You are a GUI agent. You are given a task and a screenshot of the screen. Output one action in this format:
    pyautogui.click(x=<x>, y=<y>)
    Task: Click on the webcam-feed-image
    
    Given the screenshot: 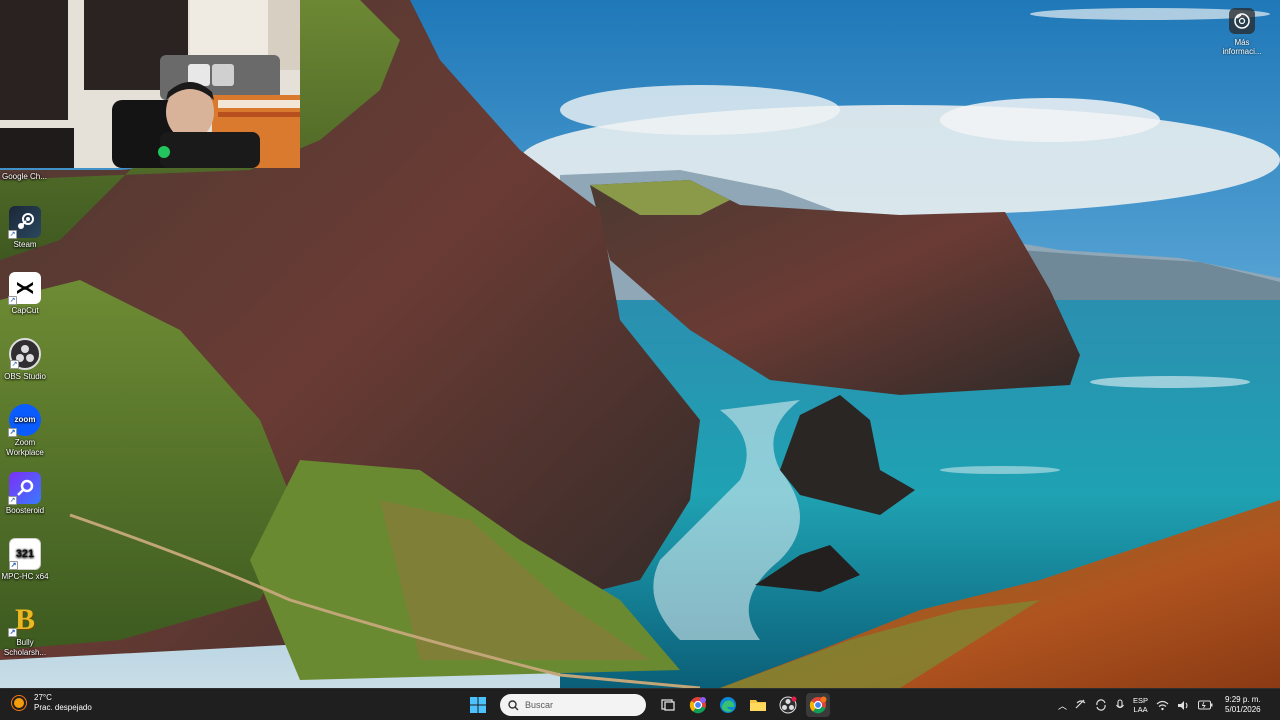 What is the action you would take?
    pyautogui.click(x=150, y=84)
    